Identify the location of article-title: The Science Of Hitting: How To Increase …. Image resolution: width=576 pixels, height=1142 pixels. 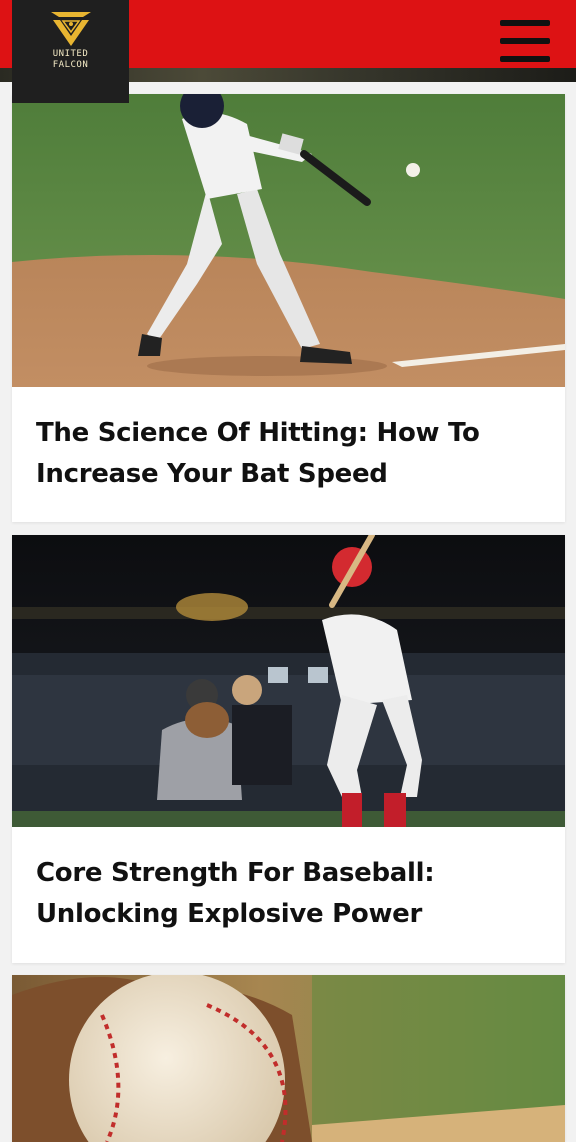
(288, 441).